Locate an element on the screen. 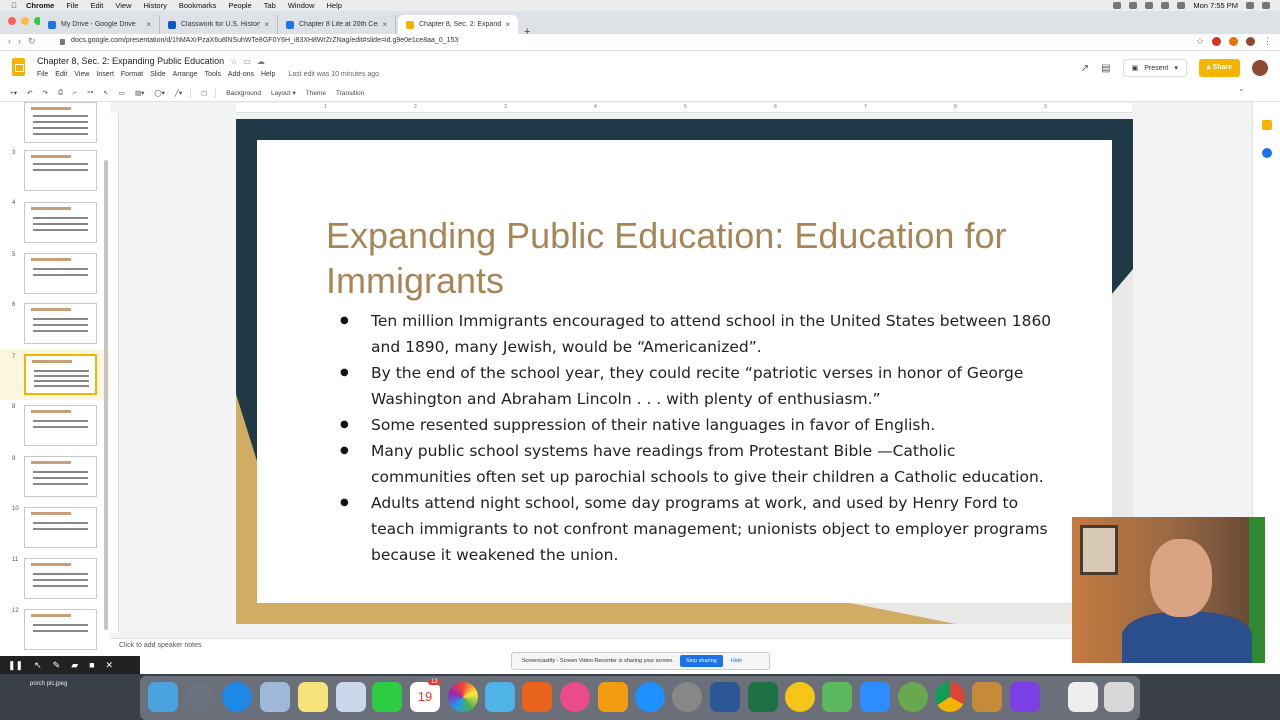 The width and height of the screenshot is (1280, 720). tab-my-drive: My Drive - Google Drive × is located at coordinates (100, 24).